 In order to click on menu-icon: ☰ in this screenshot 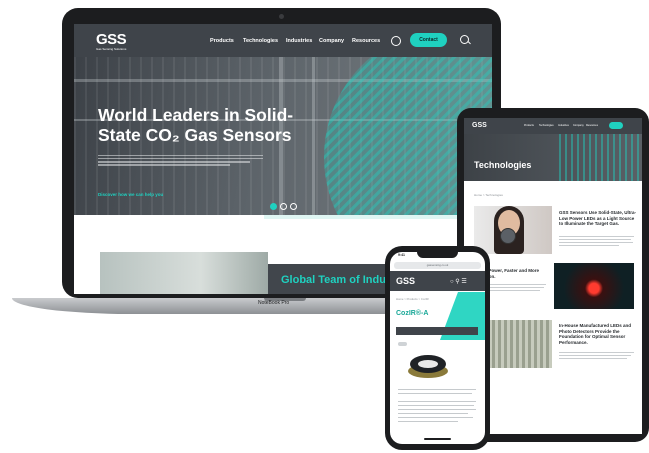, I will do `click(463, 282)`.